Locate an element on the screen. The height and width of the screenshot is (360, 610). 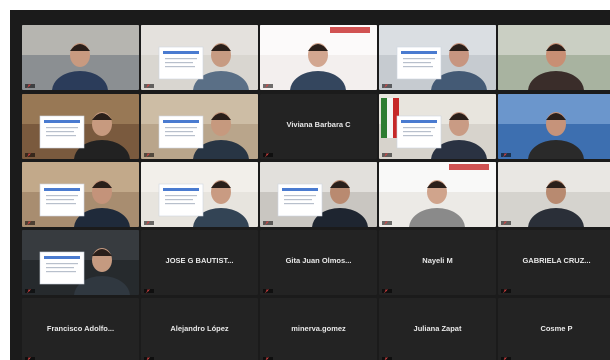
participant-tile: Viviana Barbara C is located at coordinates (318, 126).